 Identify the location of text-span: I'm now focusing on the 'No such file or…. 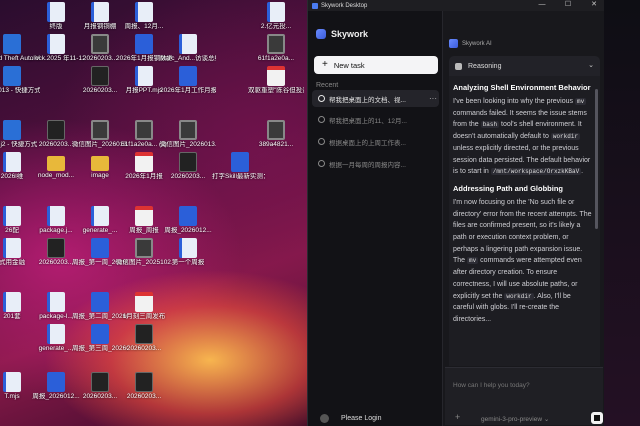
(522, 231).